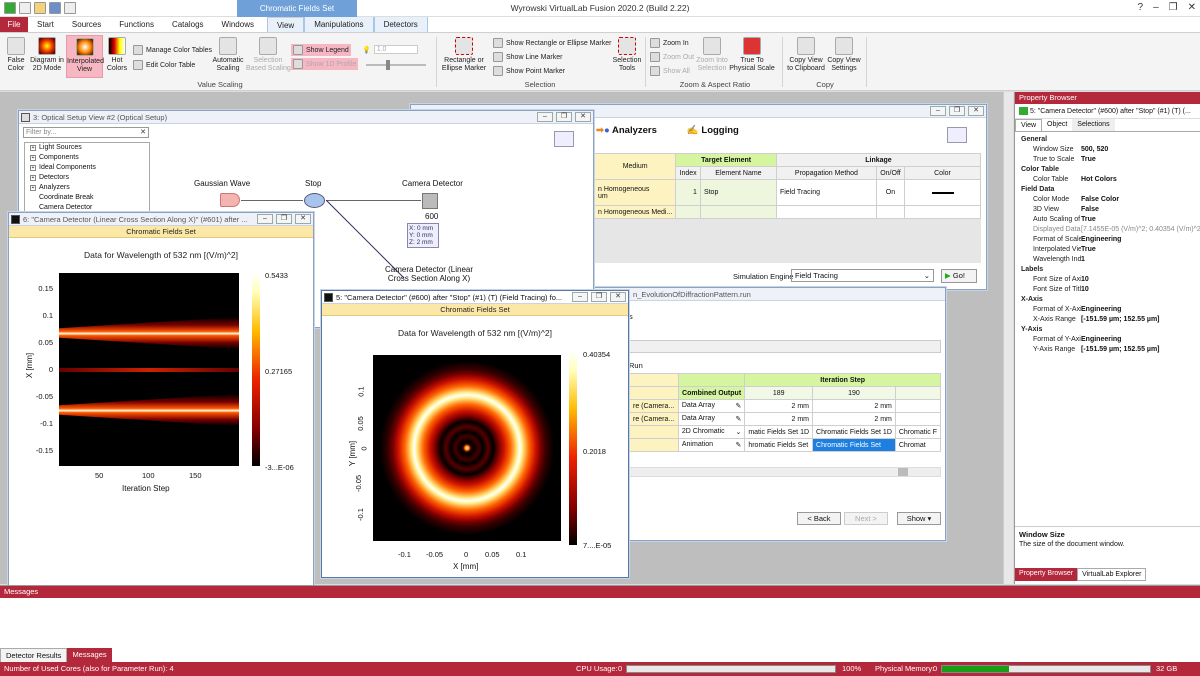  I want to click on scrollbar-thumb, so click(903, 472).